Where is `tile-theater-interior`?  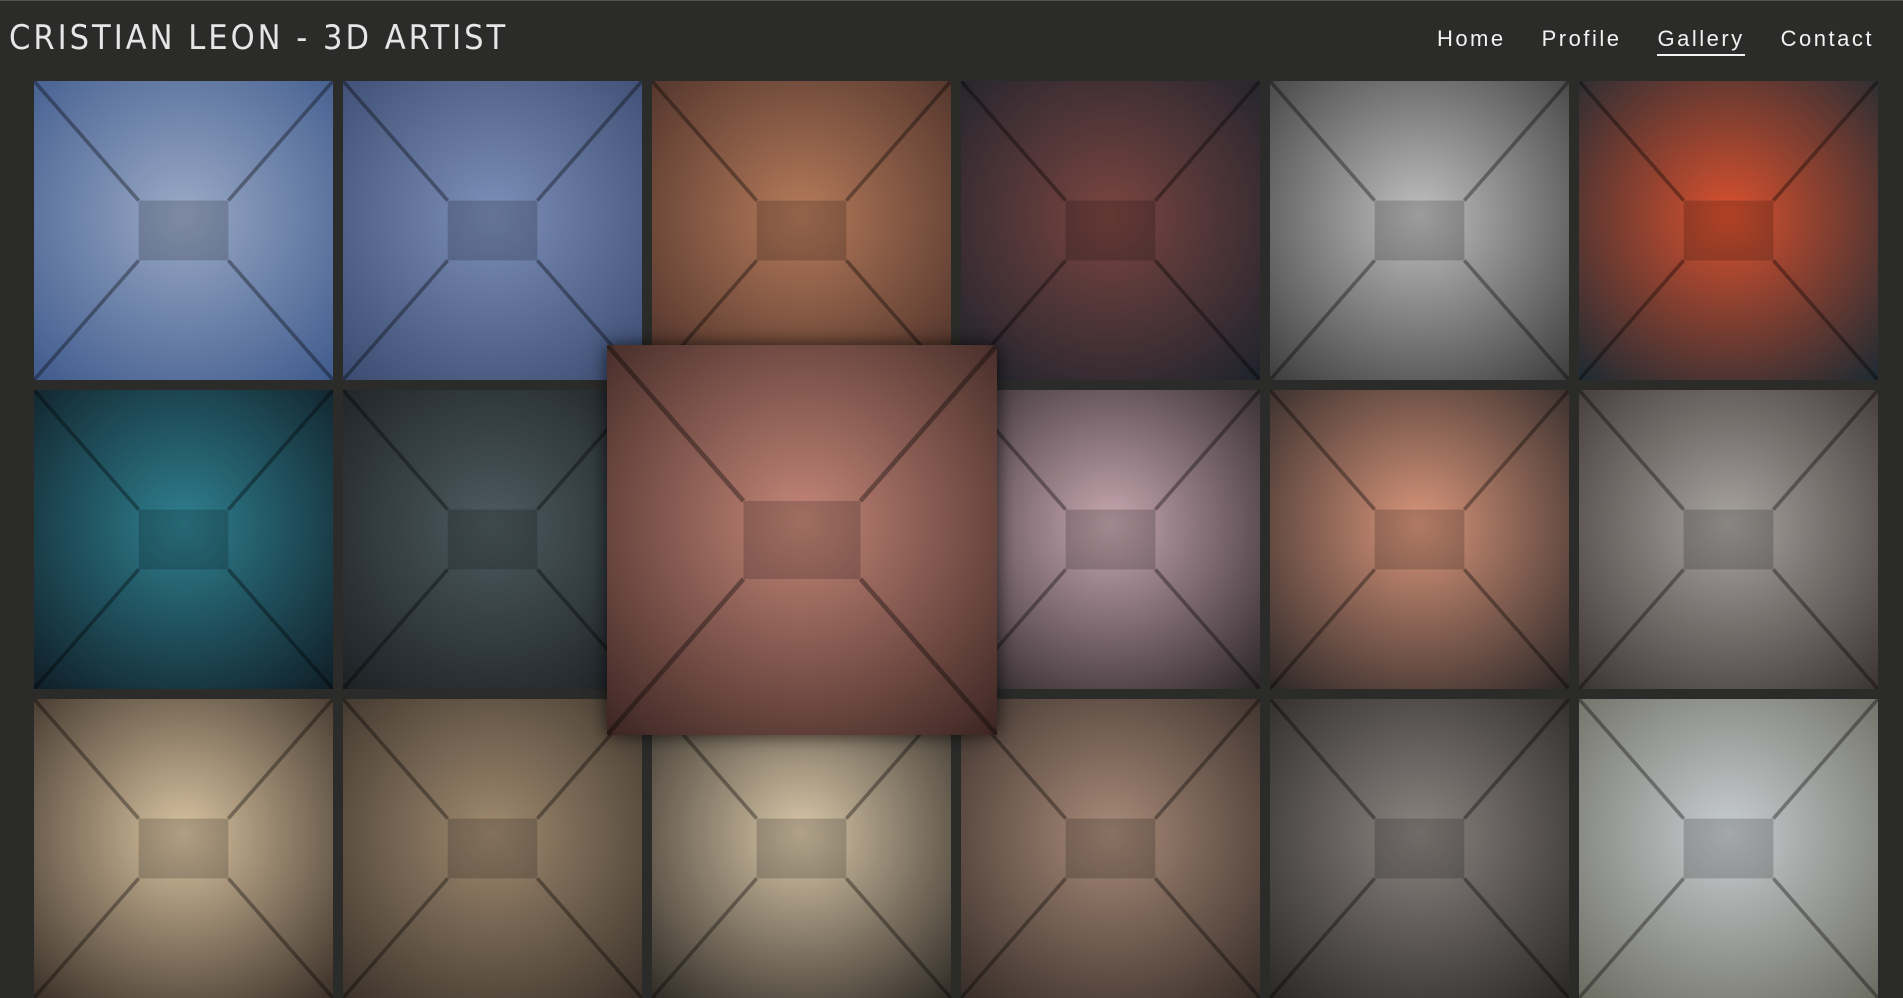 tile-theater-interior is located at coordinates (802, 540).